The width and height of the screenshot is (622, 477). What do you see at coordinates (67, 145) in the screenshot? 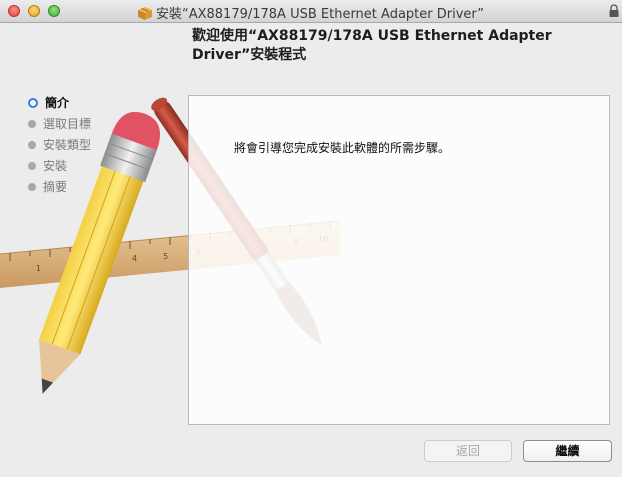
I see `step-label: 安裝類型` at bounding box center [67, 145].